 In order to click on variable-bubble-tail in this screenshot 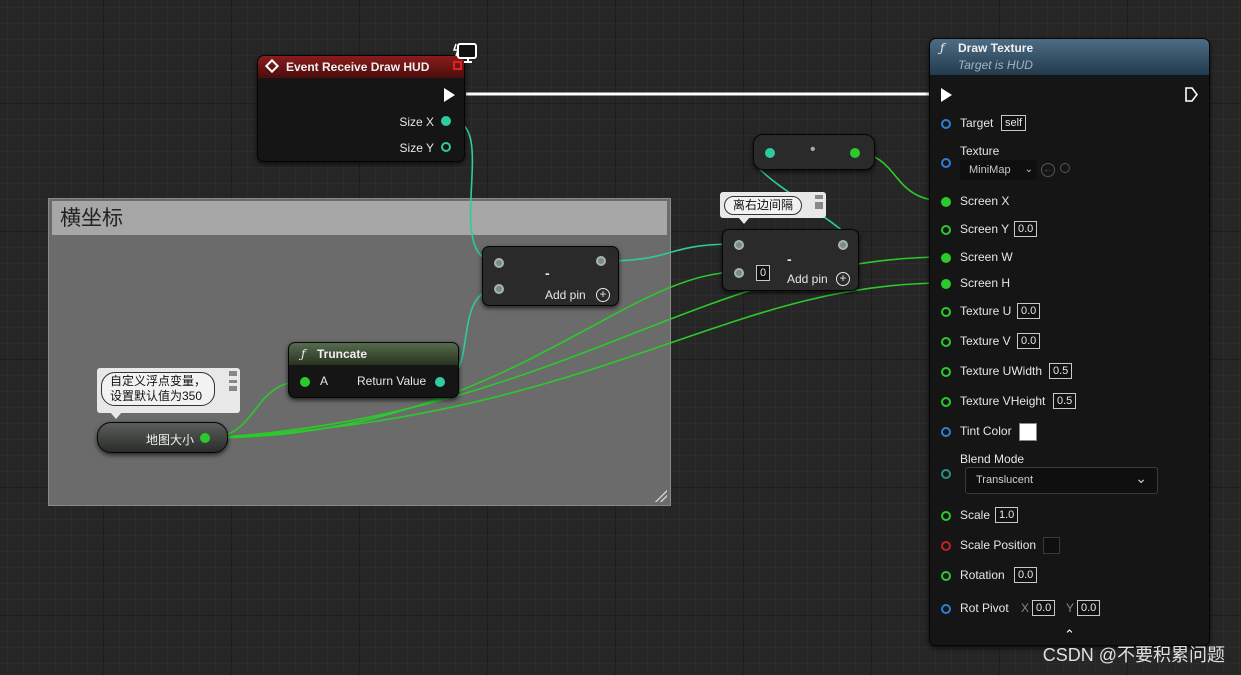, I will do `click(116, 415)`.